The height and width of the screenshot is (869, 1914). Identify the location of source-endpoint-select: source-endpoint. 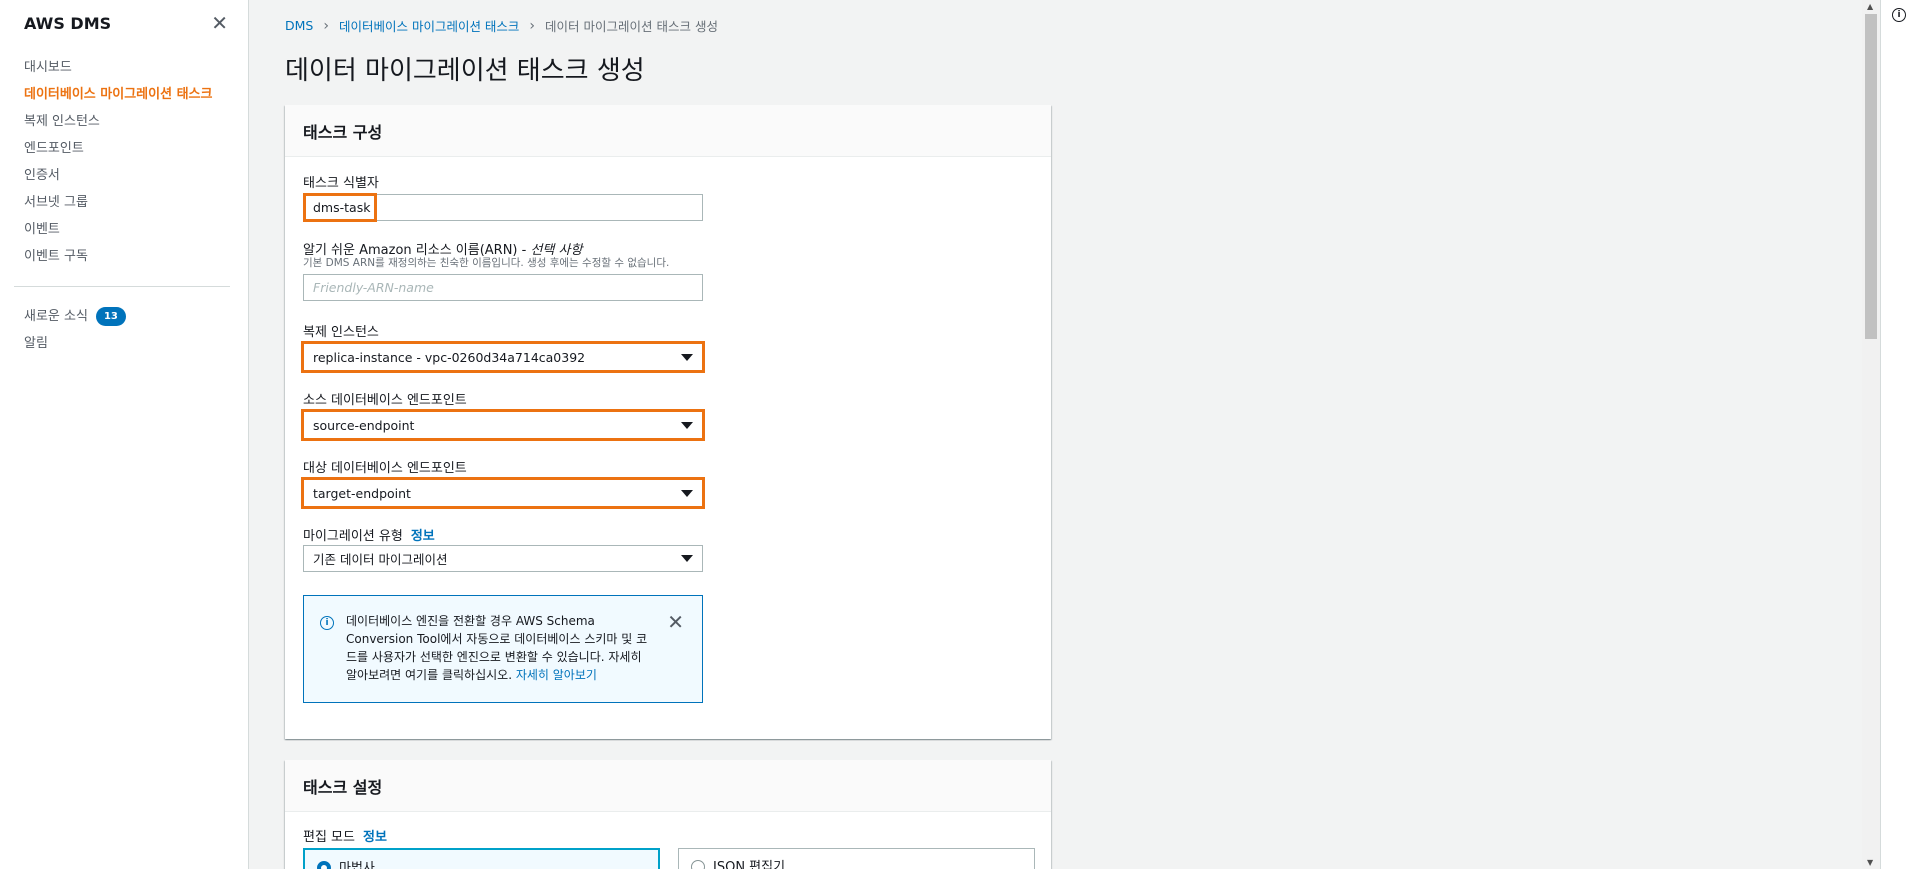
(503, 425).